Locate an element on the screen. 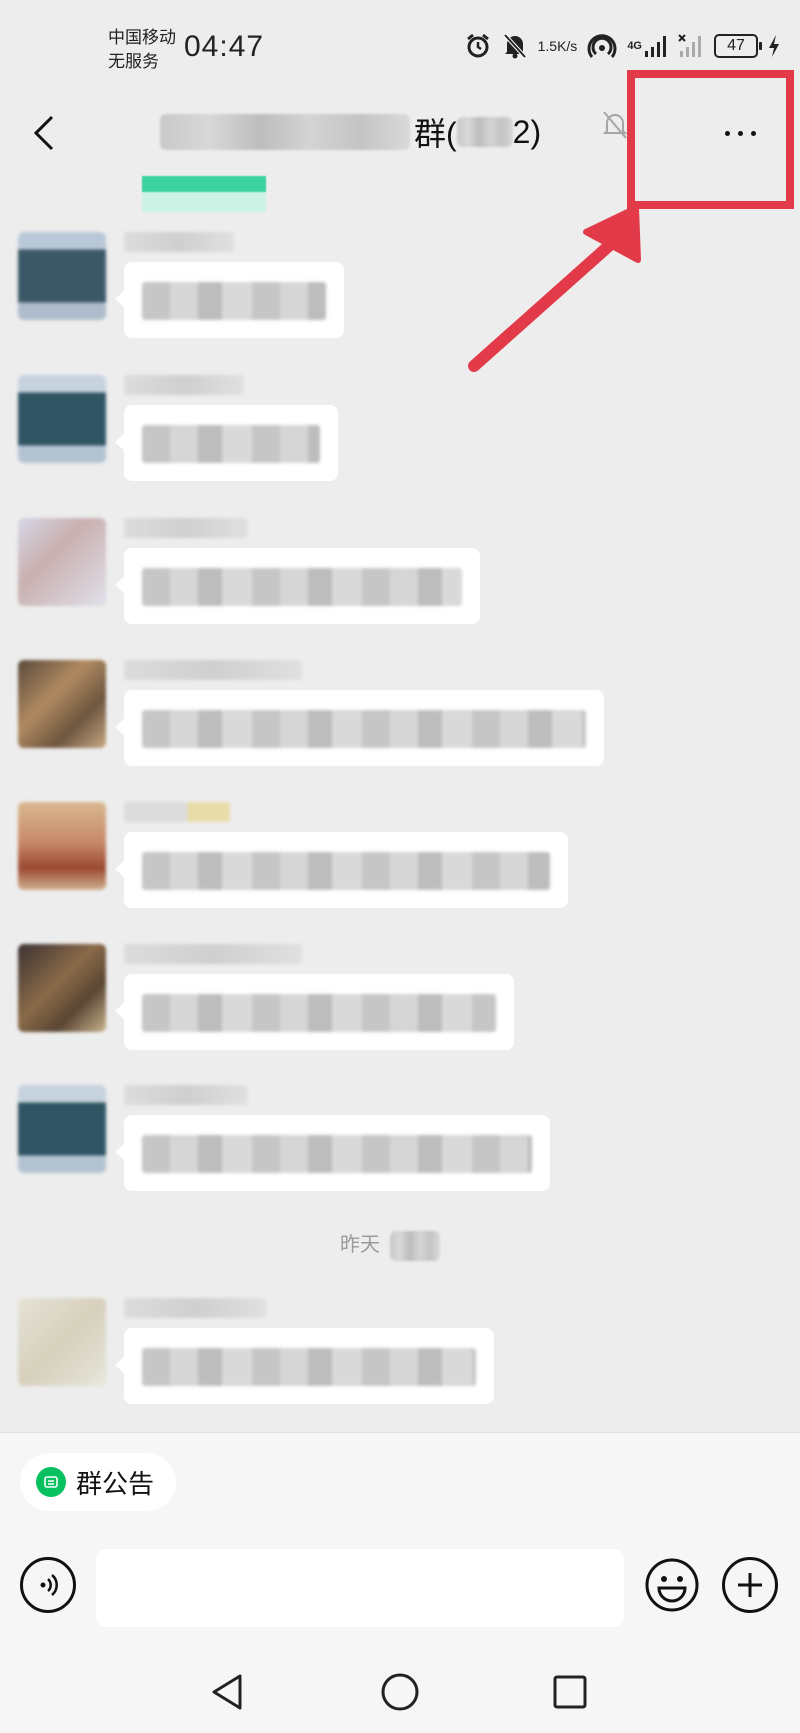 This screenshot has height=1733, width=800. date-separator: 昨天 is located at coordinates (390, 1244).